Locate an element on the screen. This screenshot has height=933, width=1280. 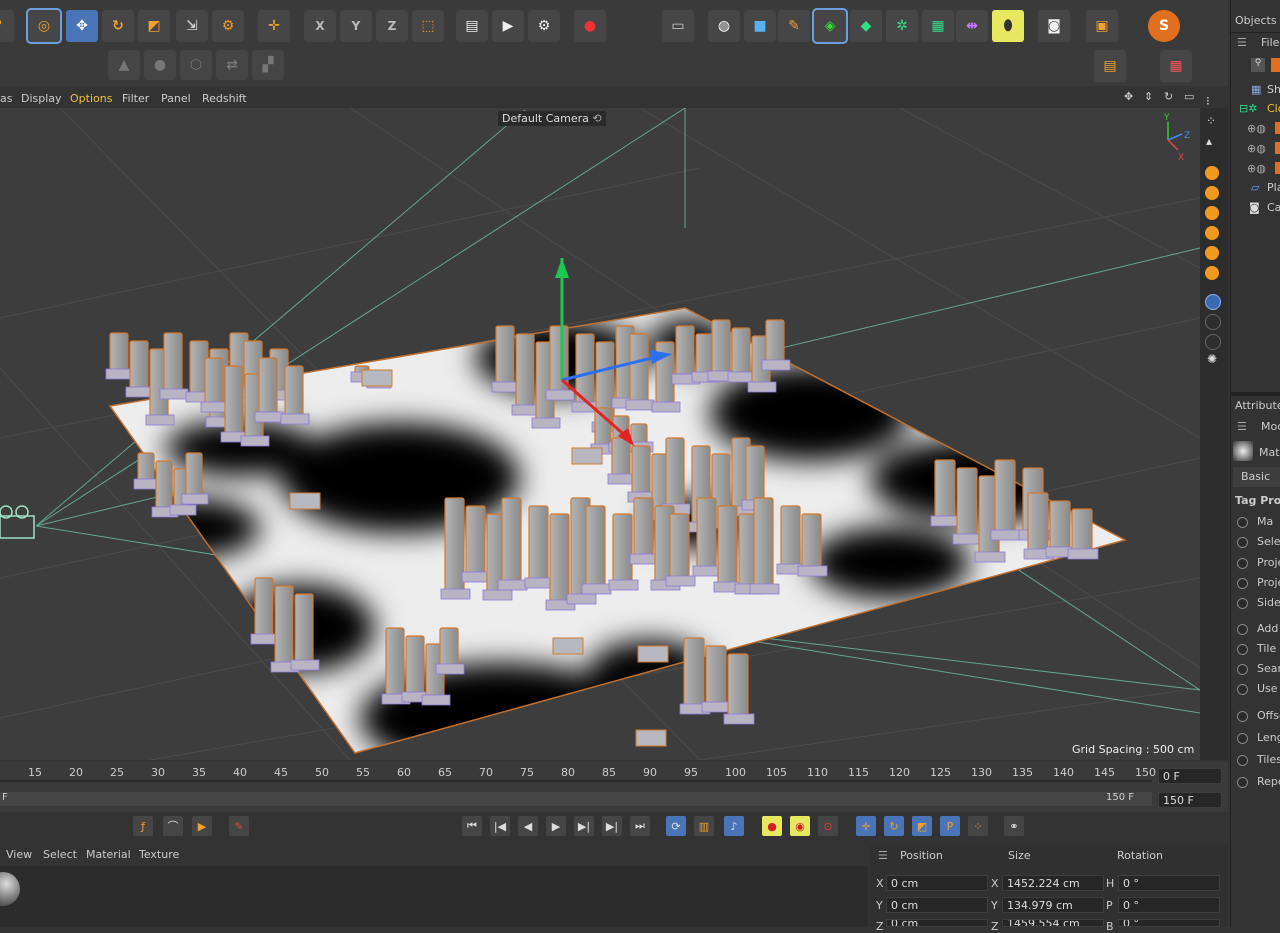
attributes-menu-icon: ☰ is located at coordinates (1242, 426).